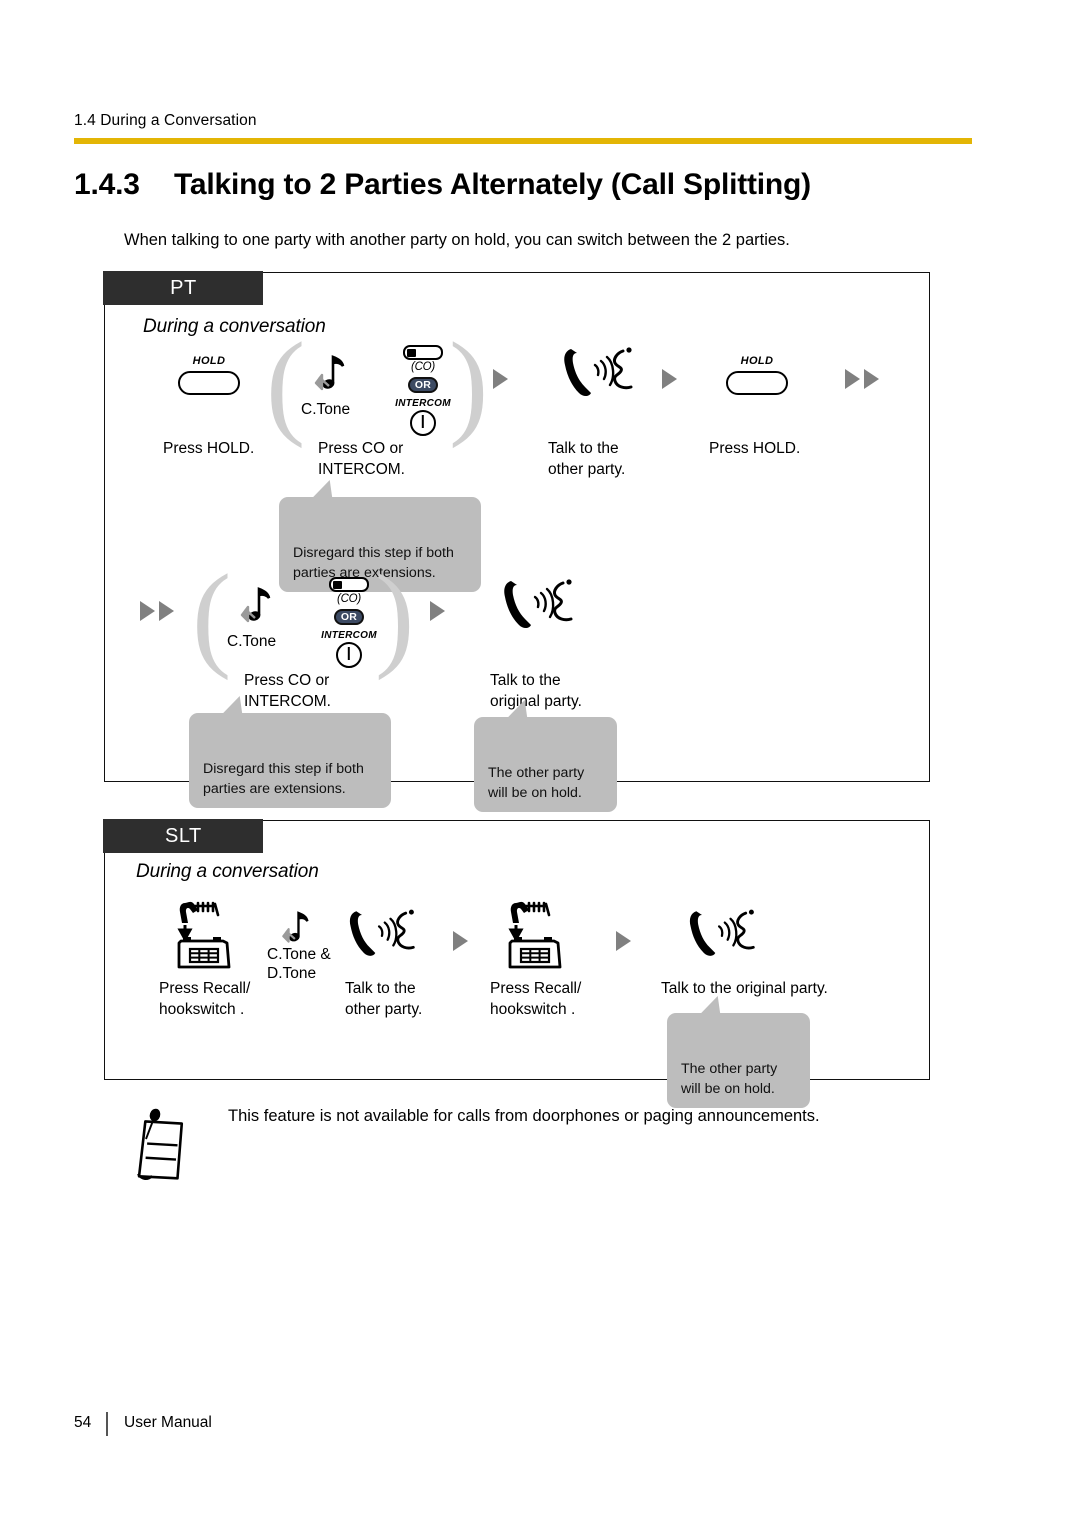  Describe the element at coordinates (536, 999) in the screenshot. I see `slt-step4-caption: Press Recall/ hookswitch .` at that location.